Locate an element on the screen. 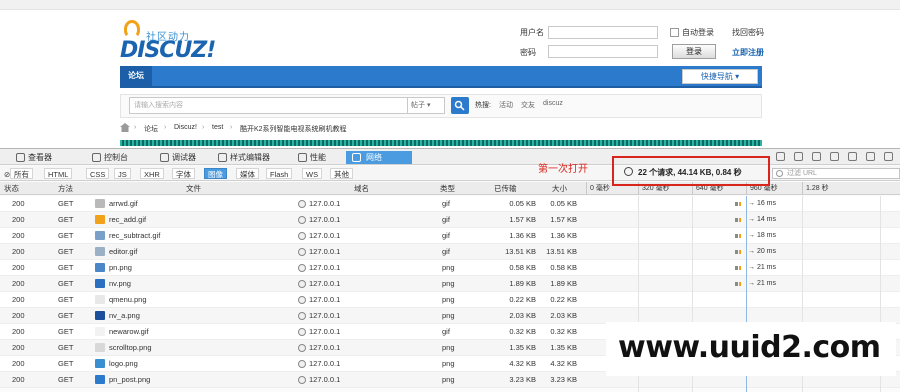  filter-flash: Flash is located at coordinates (279, 173).